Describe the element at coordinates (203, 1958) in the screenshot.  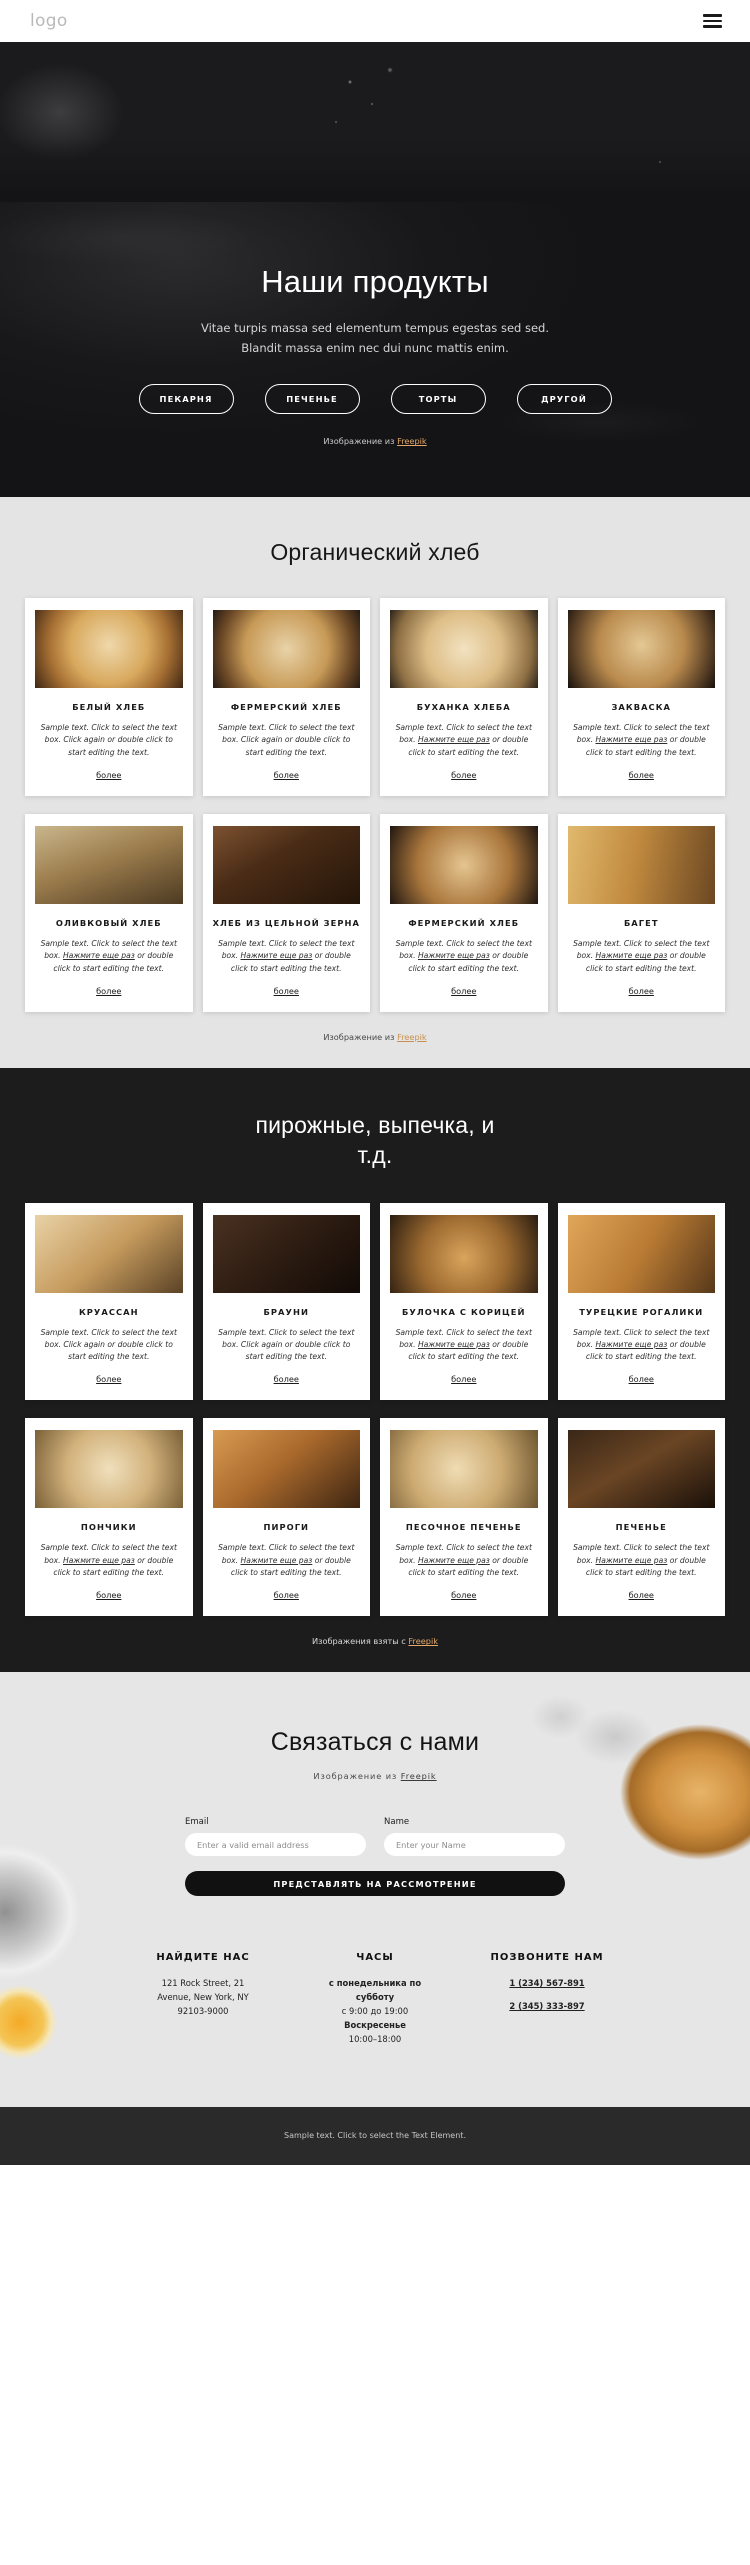
I see `contact-info-heading: НАЙДИТЕ НАС` at that location.